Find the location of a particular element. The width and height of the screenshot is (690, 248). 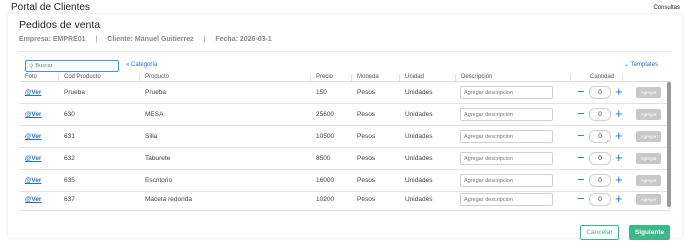

header-unidad: Unidad is located at coordinates (415, 77).